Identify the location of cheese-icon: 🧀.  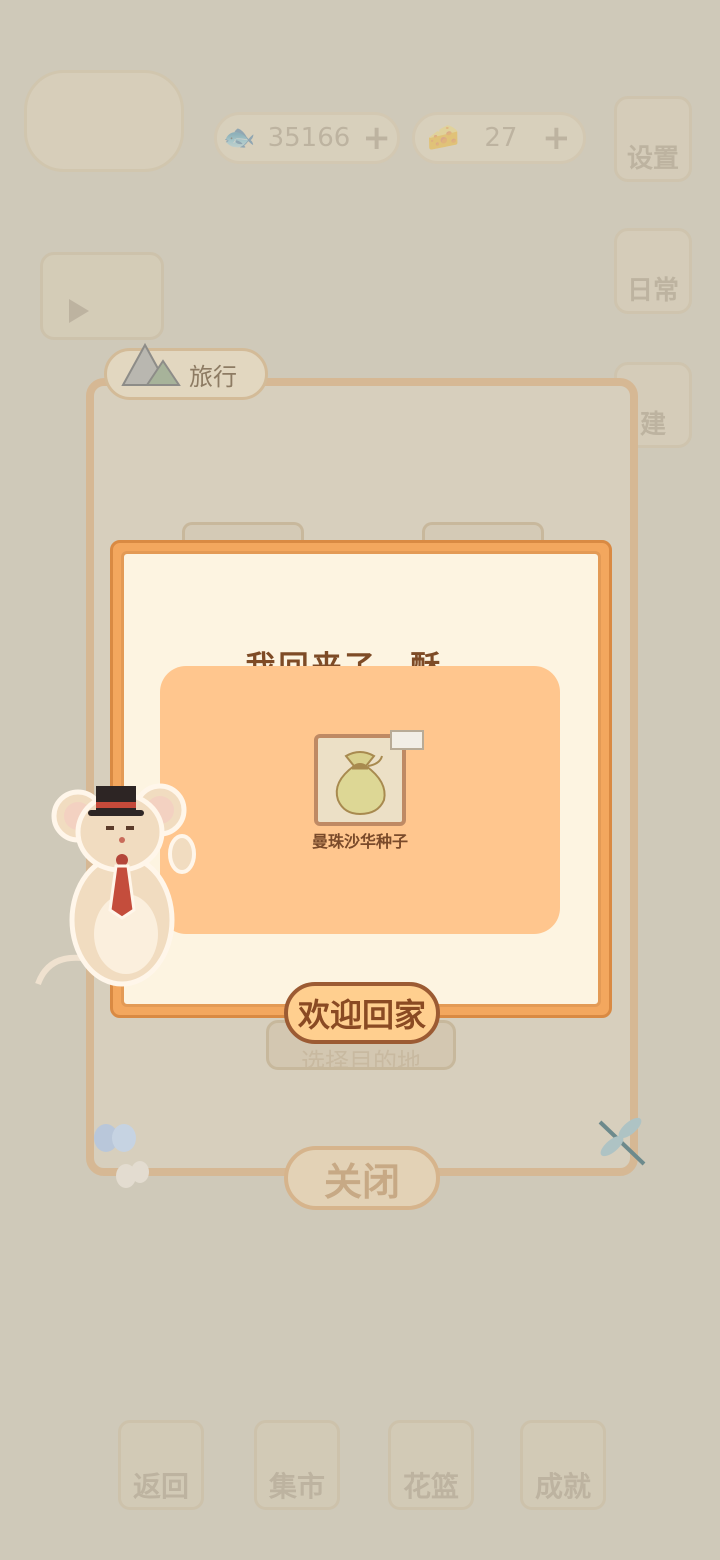
(443, 138).